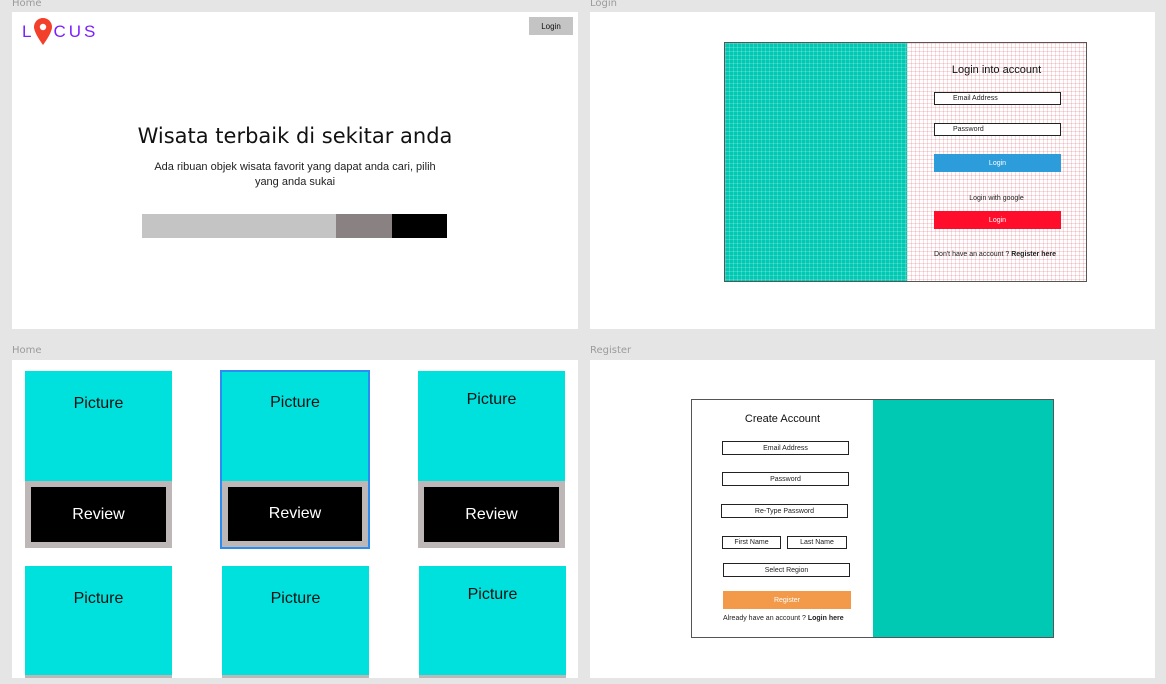  What do you see at coordinates (751, 542) in the screenshot?
I see `first-name-field: First Name` at bounding box center [751, 542].